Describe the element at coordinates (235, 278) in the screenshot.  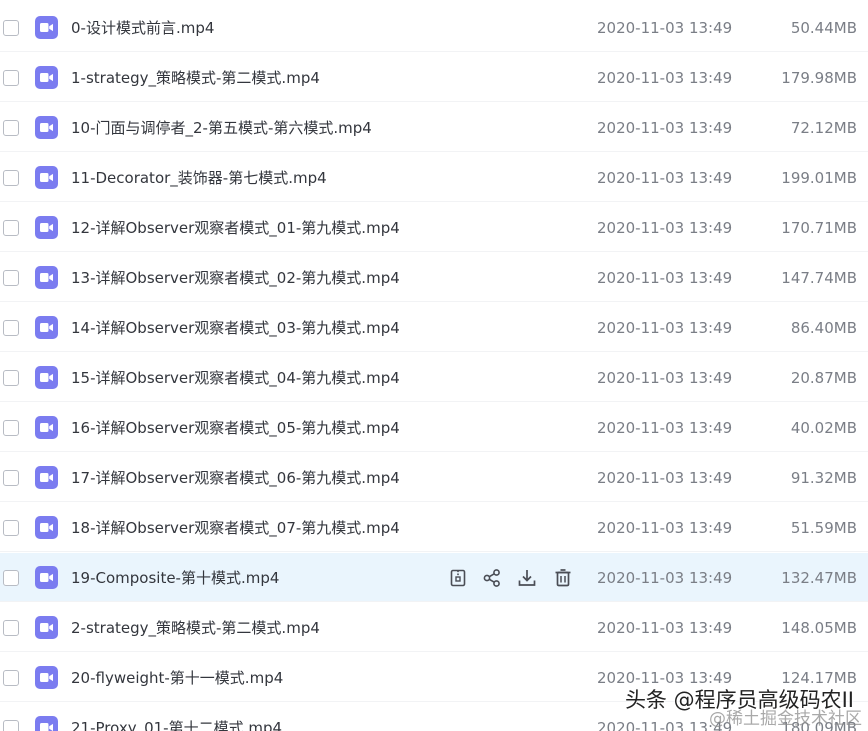
I see `file-name: 13-详解Observer观察者模式_02-第九模式.mp4` at that location.